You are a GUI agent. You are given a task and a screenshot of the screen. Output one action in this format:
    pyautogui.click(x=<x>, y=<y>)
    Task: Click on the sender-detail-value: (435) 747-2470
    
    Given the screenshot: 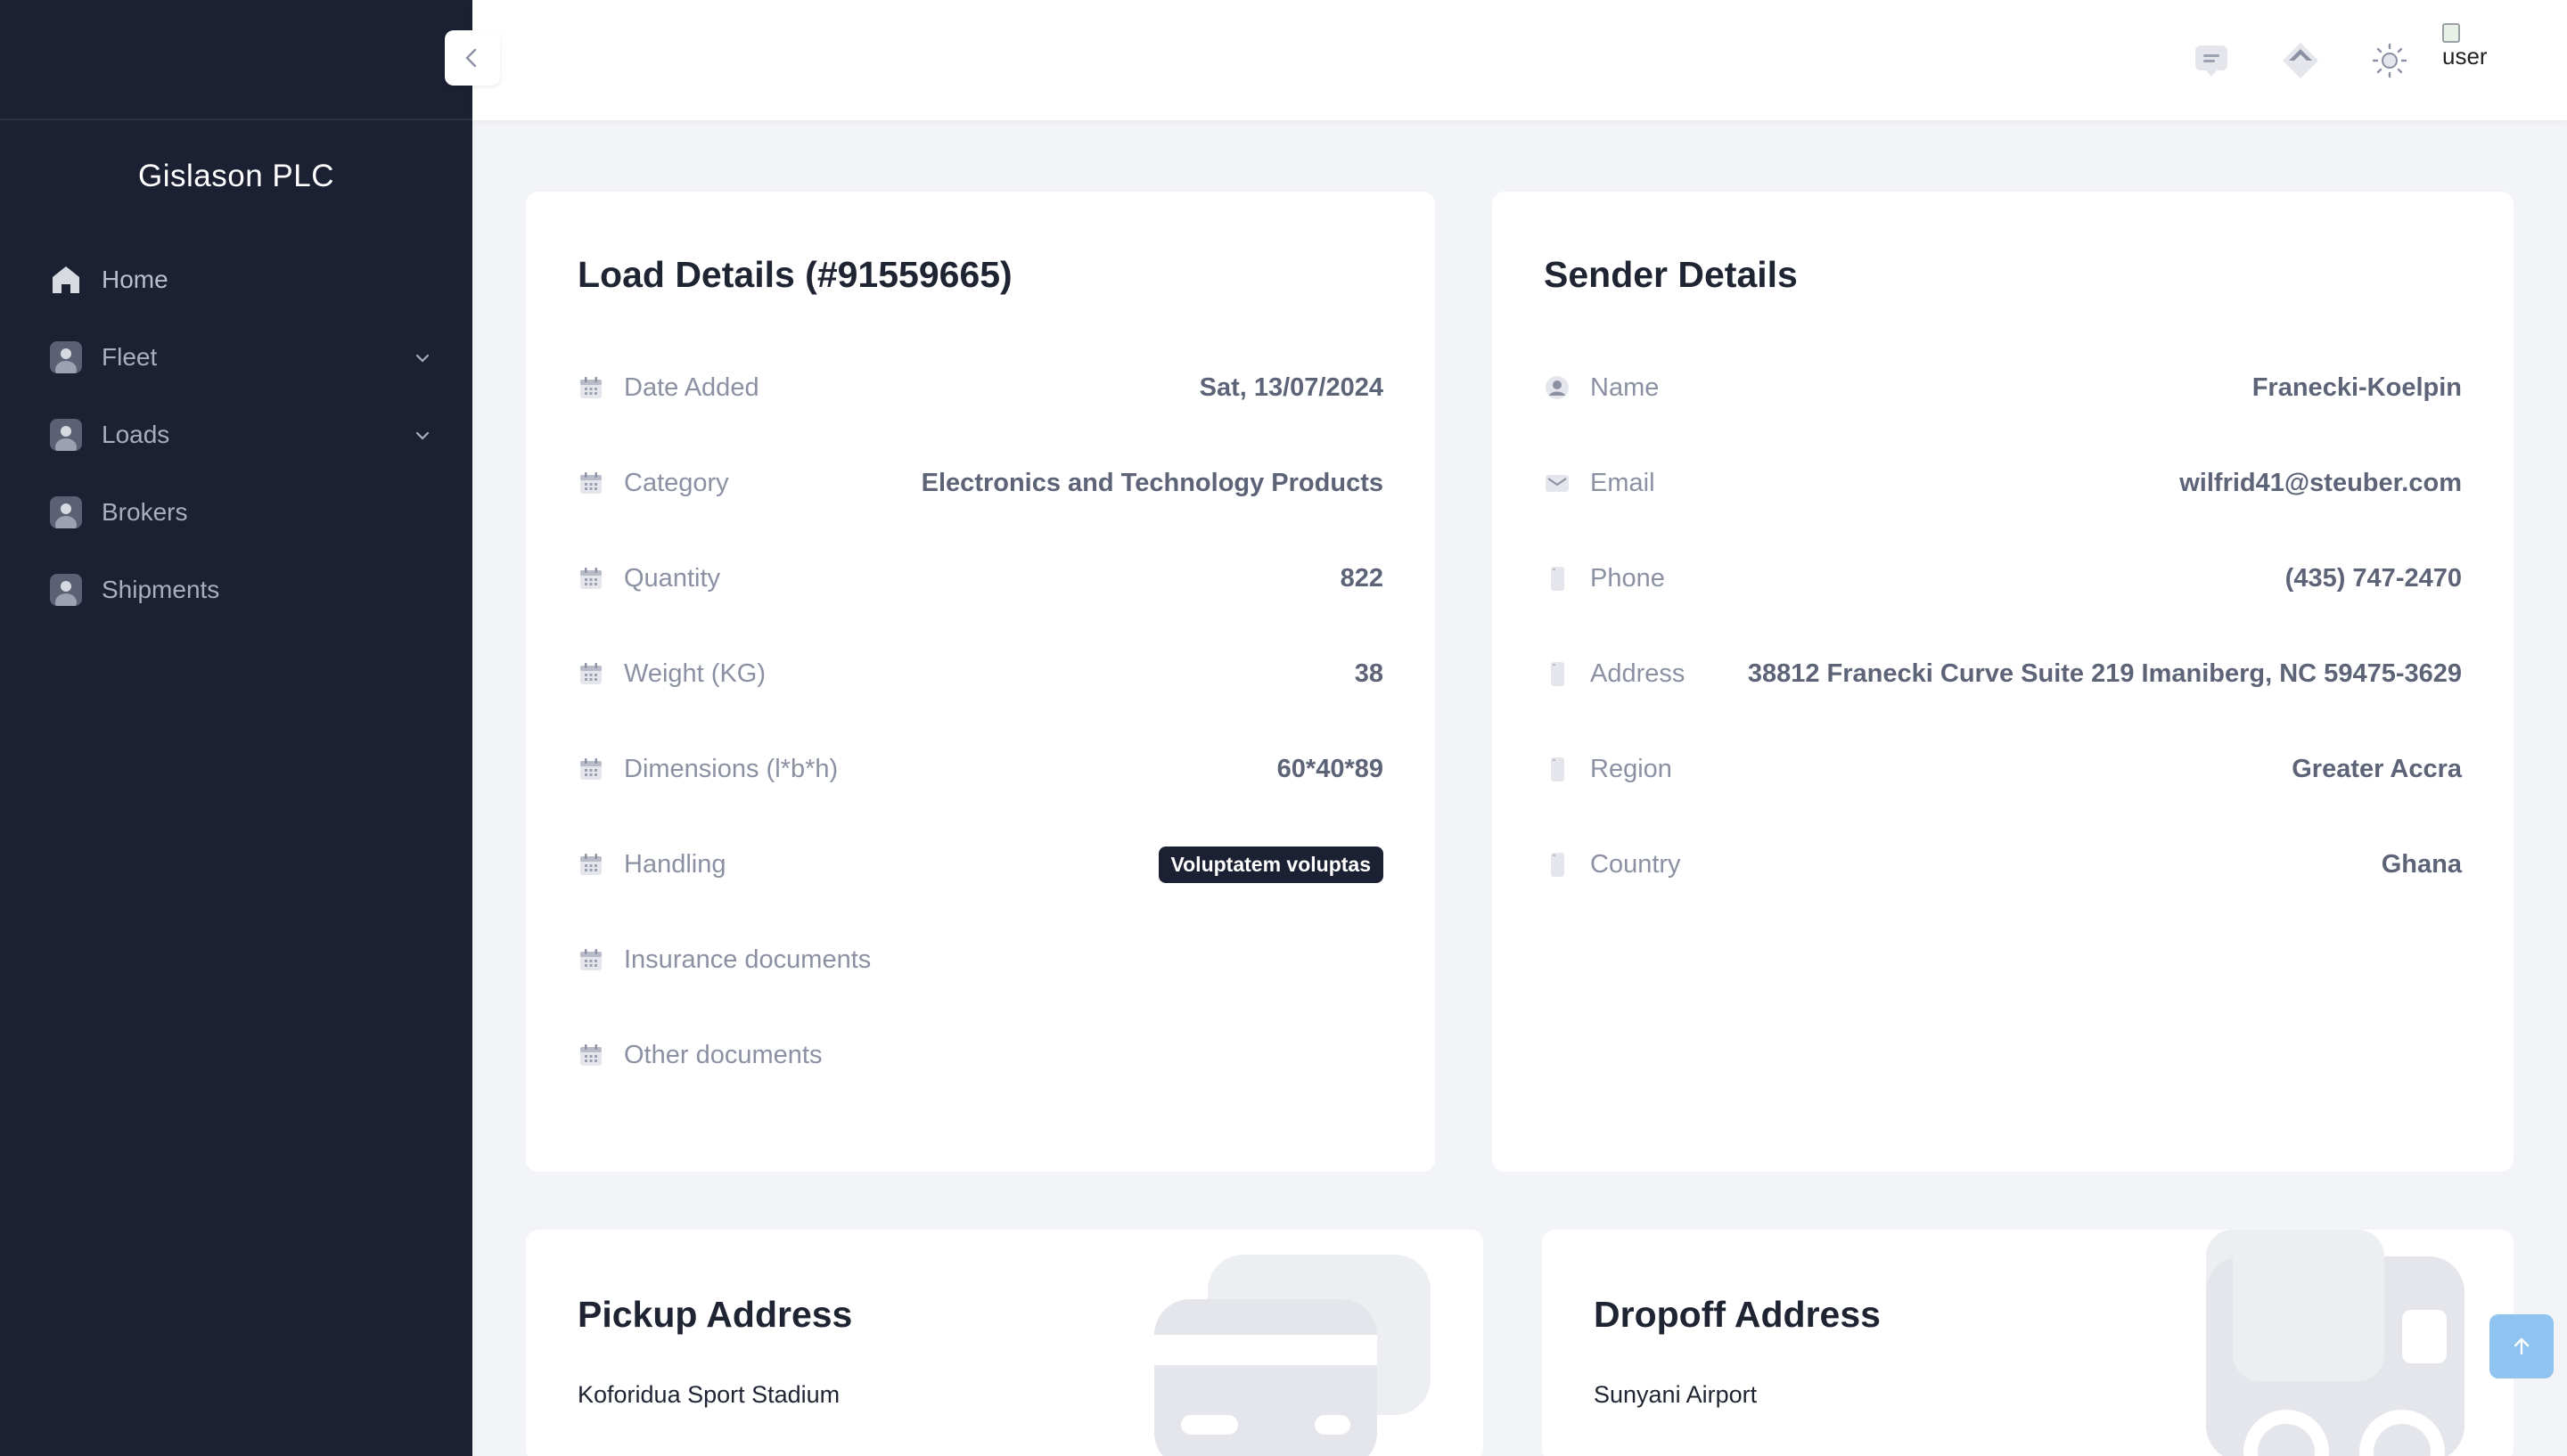 What is the action you would take?
    pyautogui.click(x=2373, y=578)
    